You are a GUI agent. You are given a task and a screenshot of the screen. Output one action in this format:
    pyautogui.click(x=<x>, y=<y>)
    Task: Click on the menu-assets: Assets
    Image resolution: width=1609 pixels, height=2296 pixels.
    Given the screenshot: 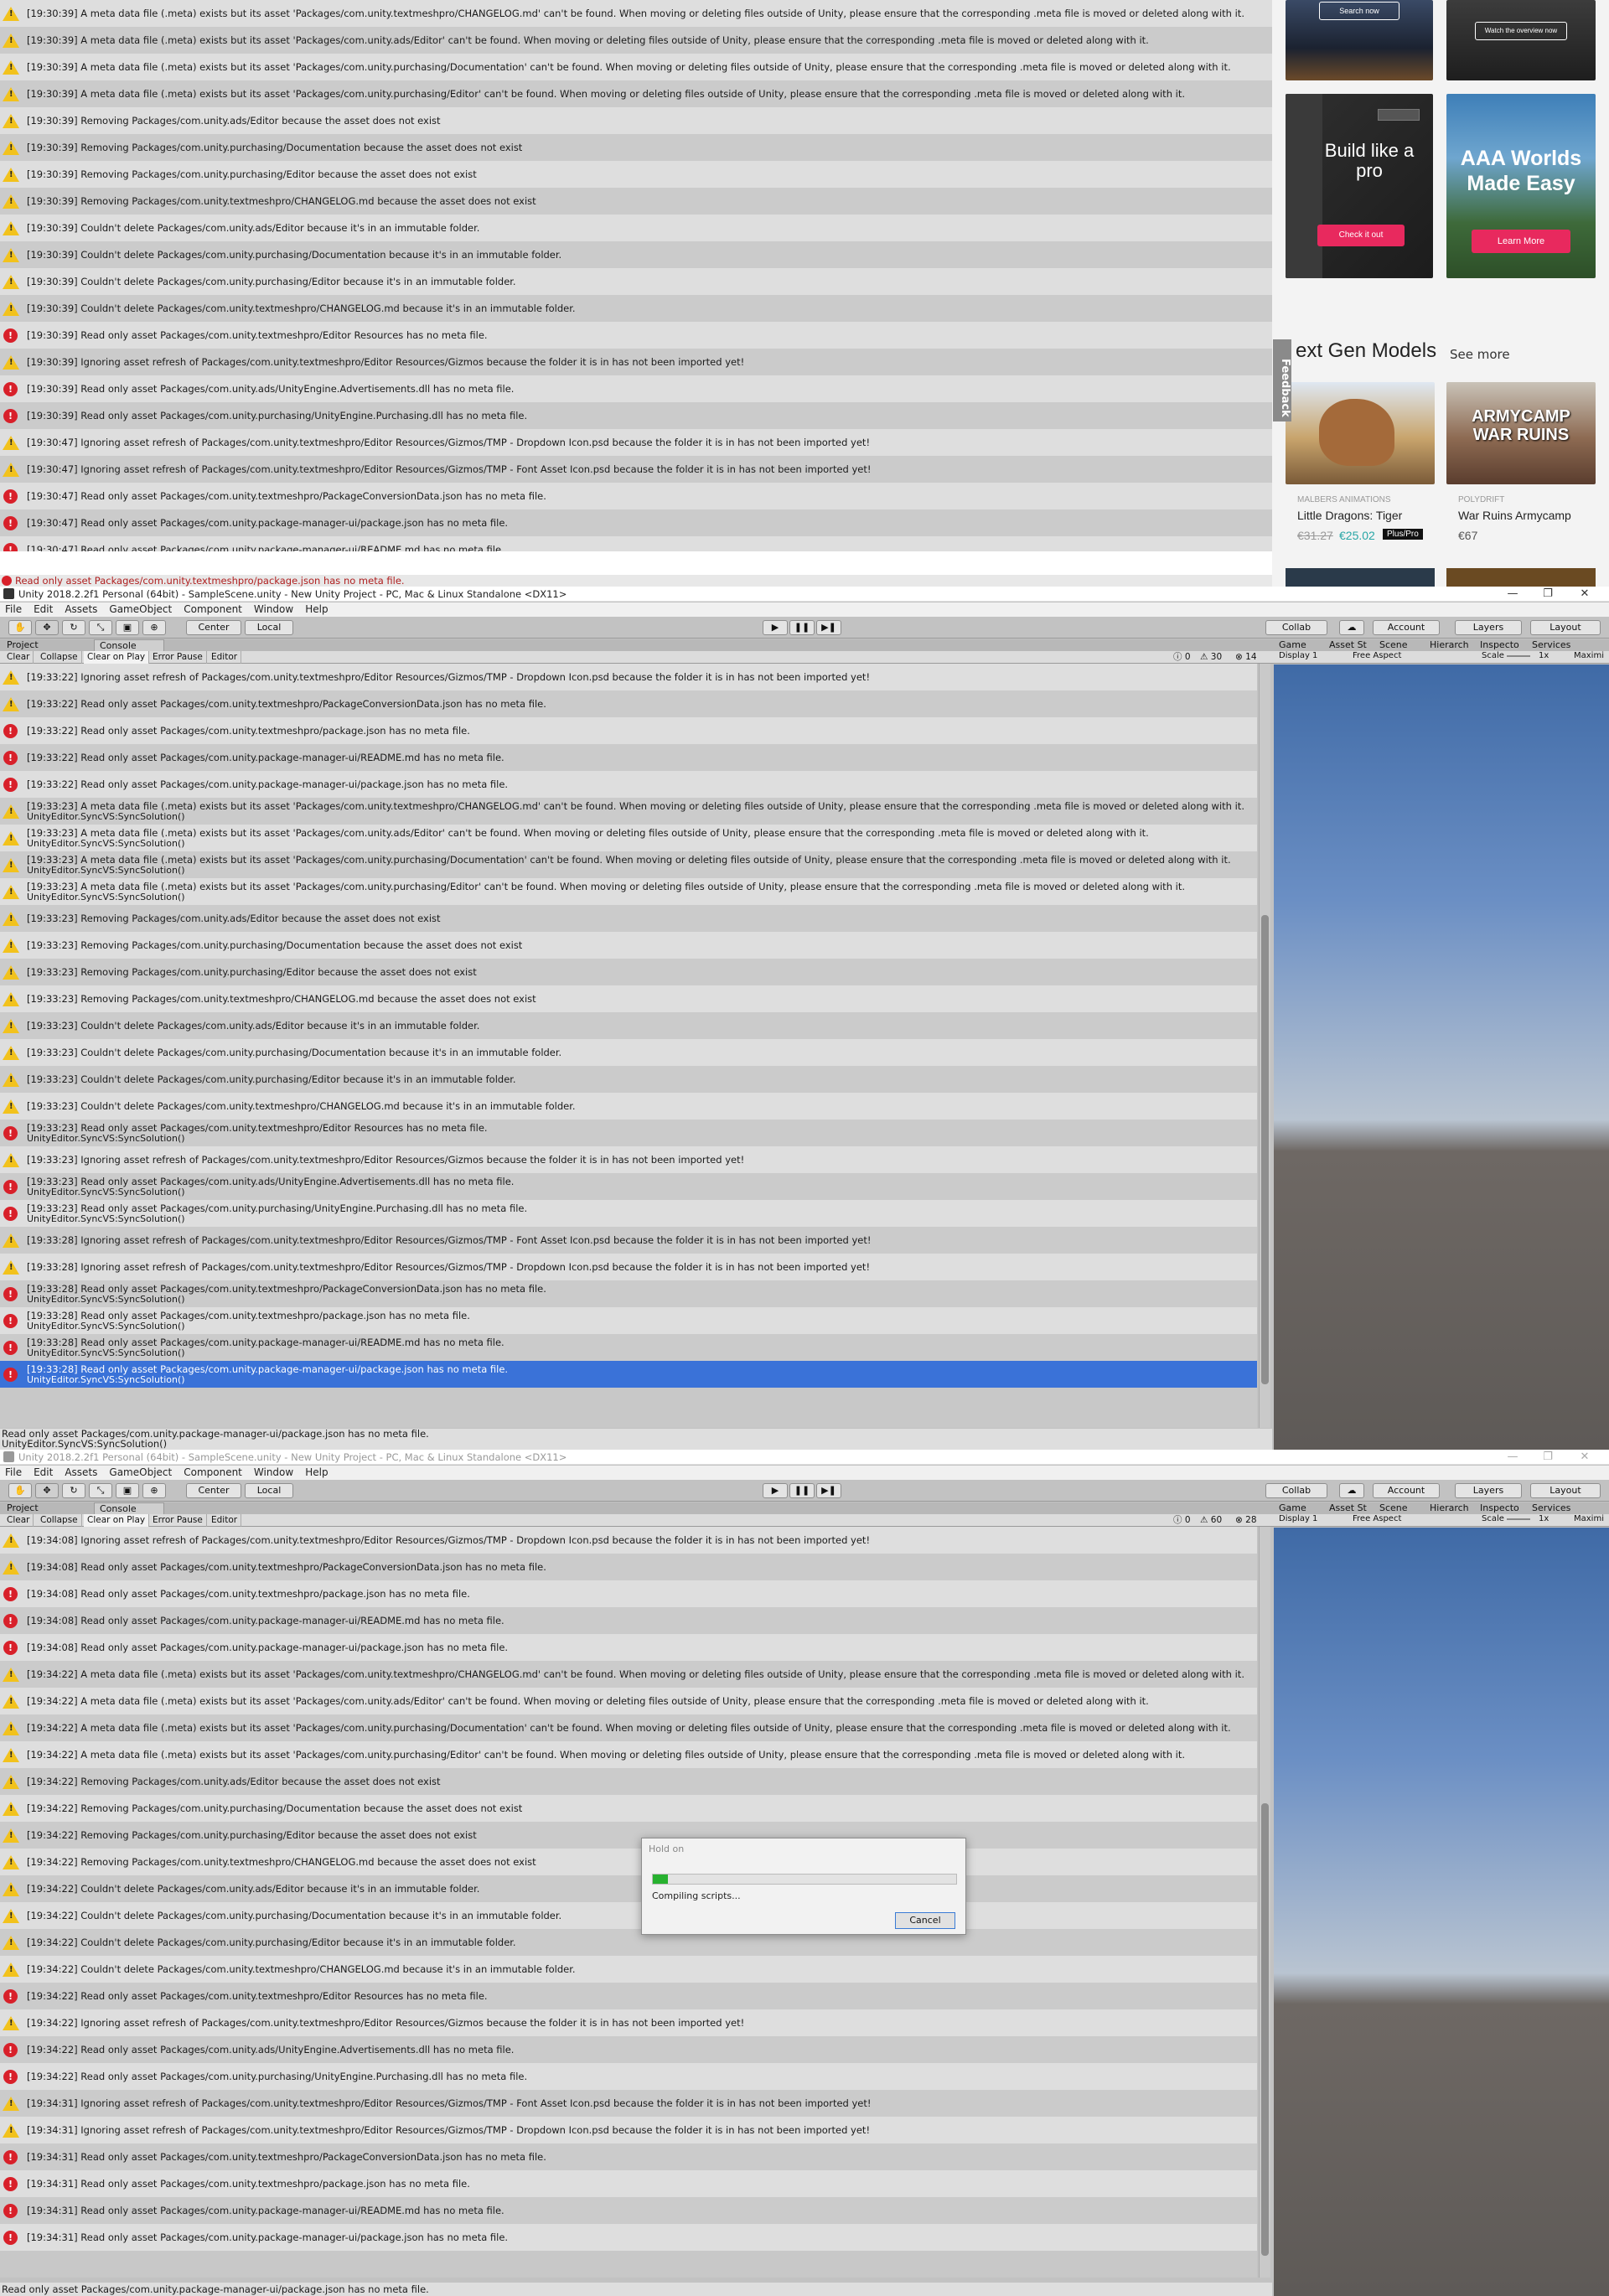 What is the action you would take?
    pyautogui.click(x=81, y=610)
    